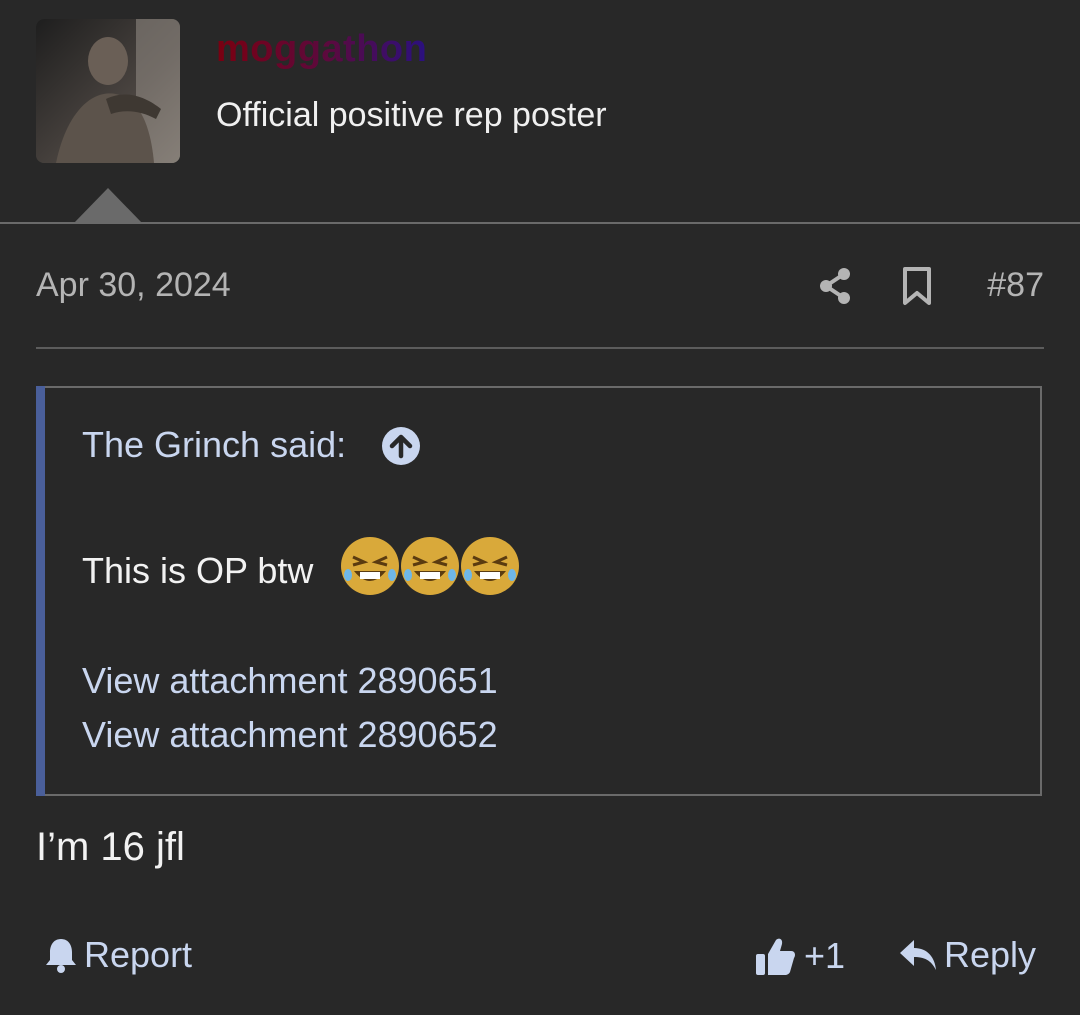  What do you see at coordinates (321, 49) in the screenshot?
I see `username: moggathon` at bounding box center [321, 49].